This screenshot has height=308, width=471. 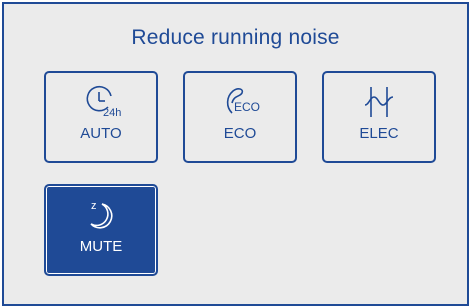 I want to click on auto-mode-label: AUTO, so click(x=101, y=133).